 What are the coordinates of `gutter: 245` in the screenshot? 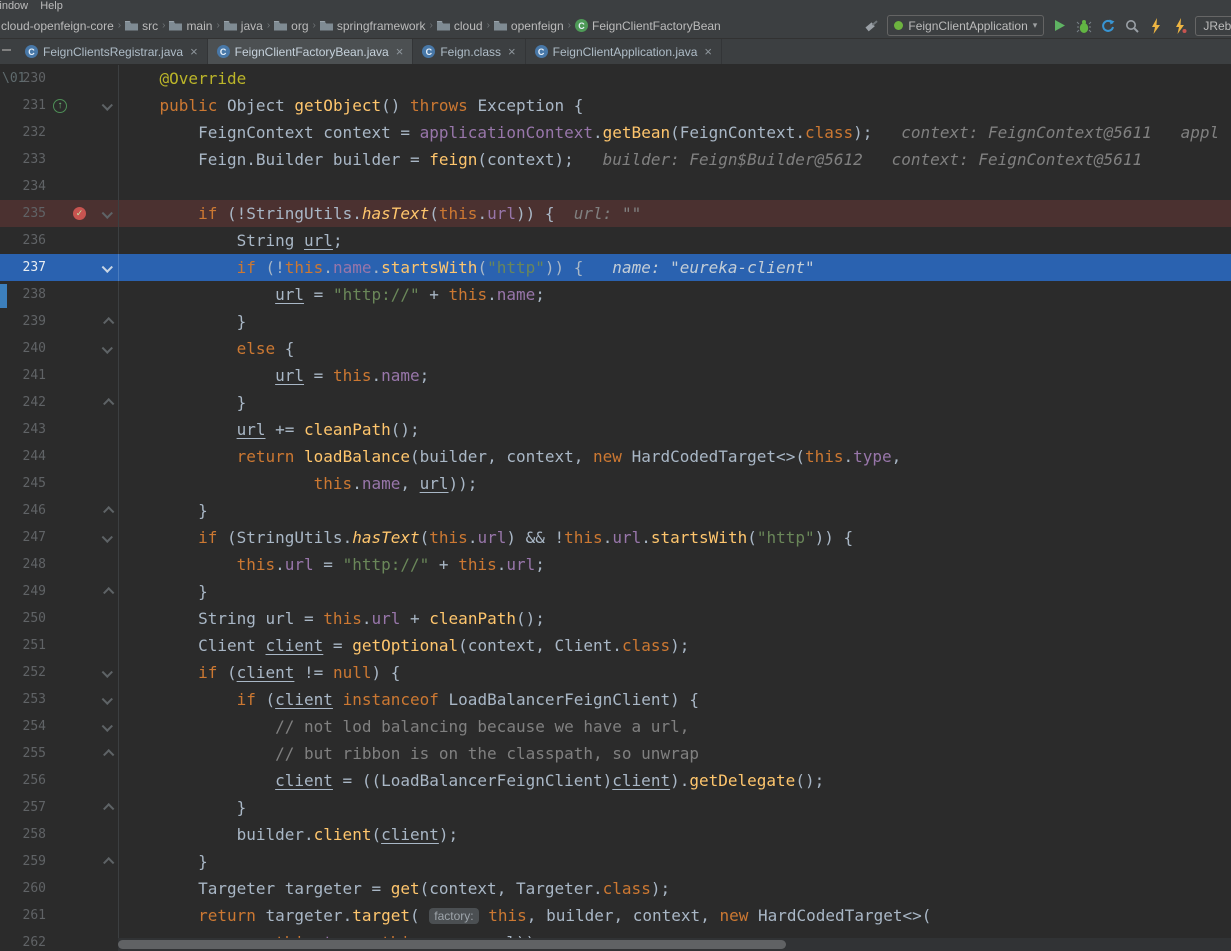 It's located at (59, 483).